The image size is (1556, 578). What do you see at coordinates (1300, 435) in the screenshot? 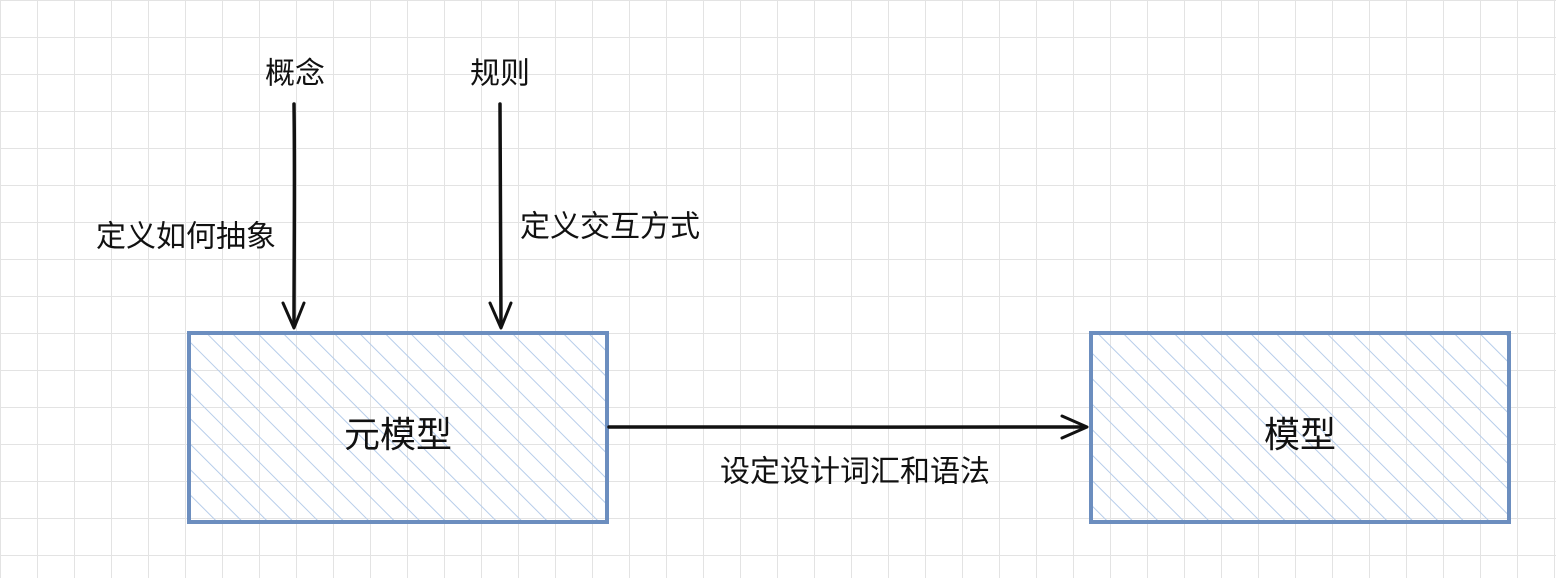
I see `model-label: 模型` at bounding box center [1300, 435].